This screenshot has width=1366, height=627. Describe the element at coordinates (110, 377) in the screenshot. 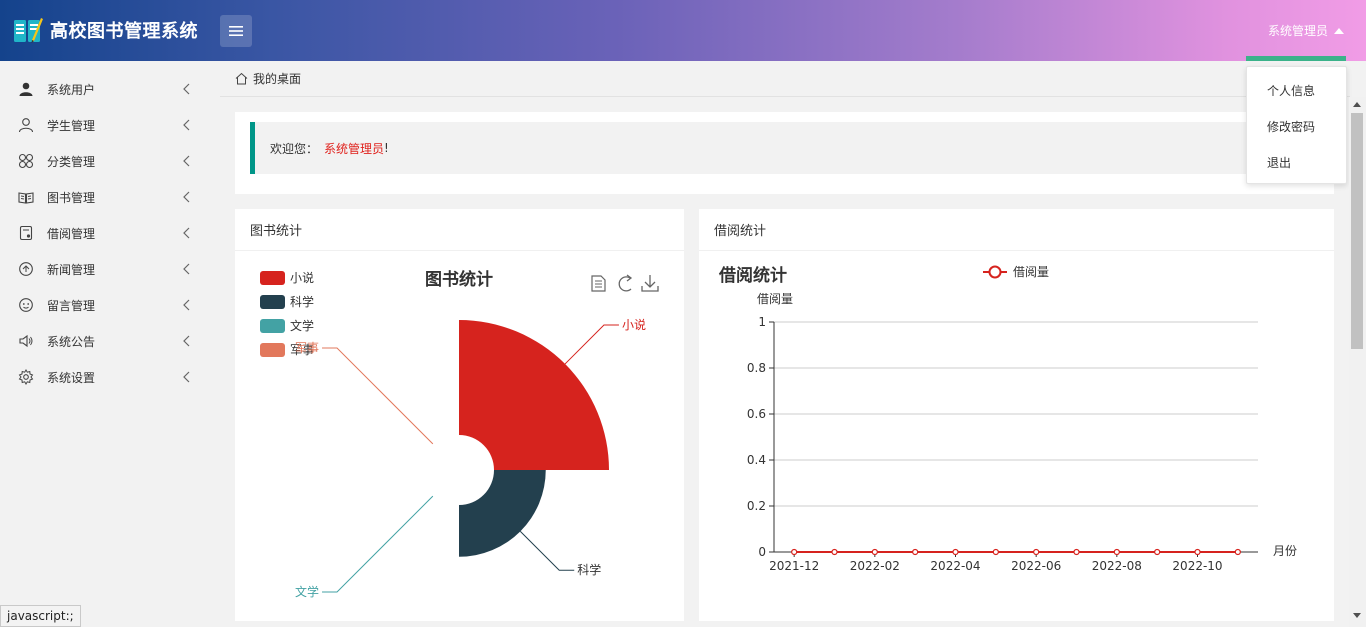

I see `sidebar-item-settings: 系统设置` at that location.